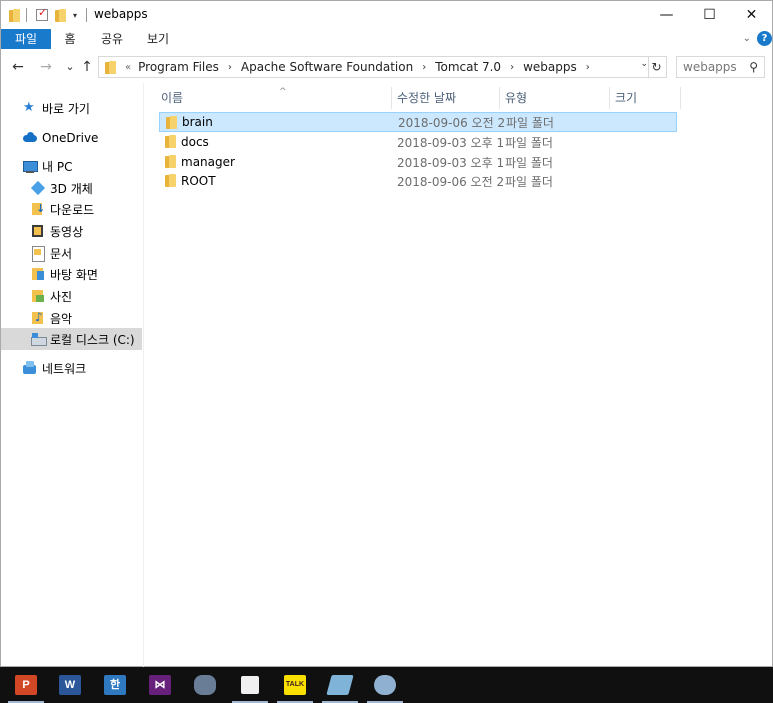 Image resolution: width=773 pixels, height=703 pixels. What do you see at coordinates (66, 108) in the screenshot?
I see `sidebar-item-label: 바로 가기` at bounding box center [66, 108].